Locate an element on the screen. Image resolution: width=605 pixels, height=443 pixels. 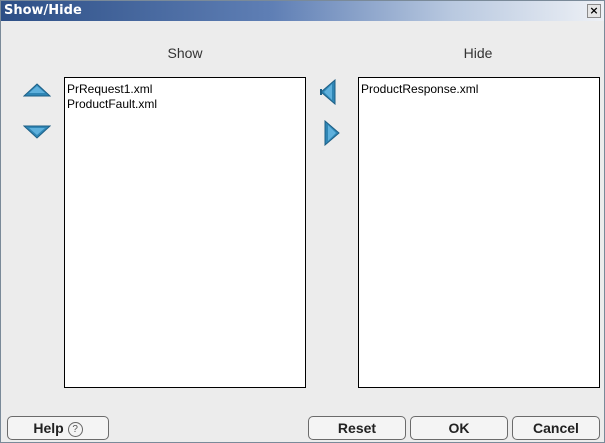
hide-column-header: Hide is located at coordinates (478, 53).